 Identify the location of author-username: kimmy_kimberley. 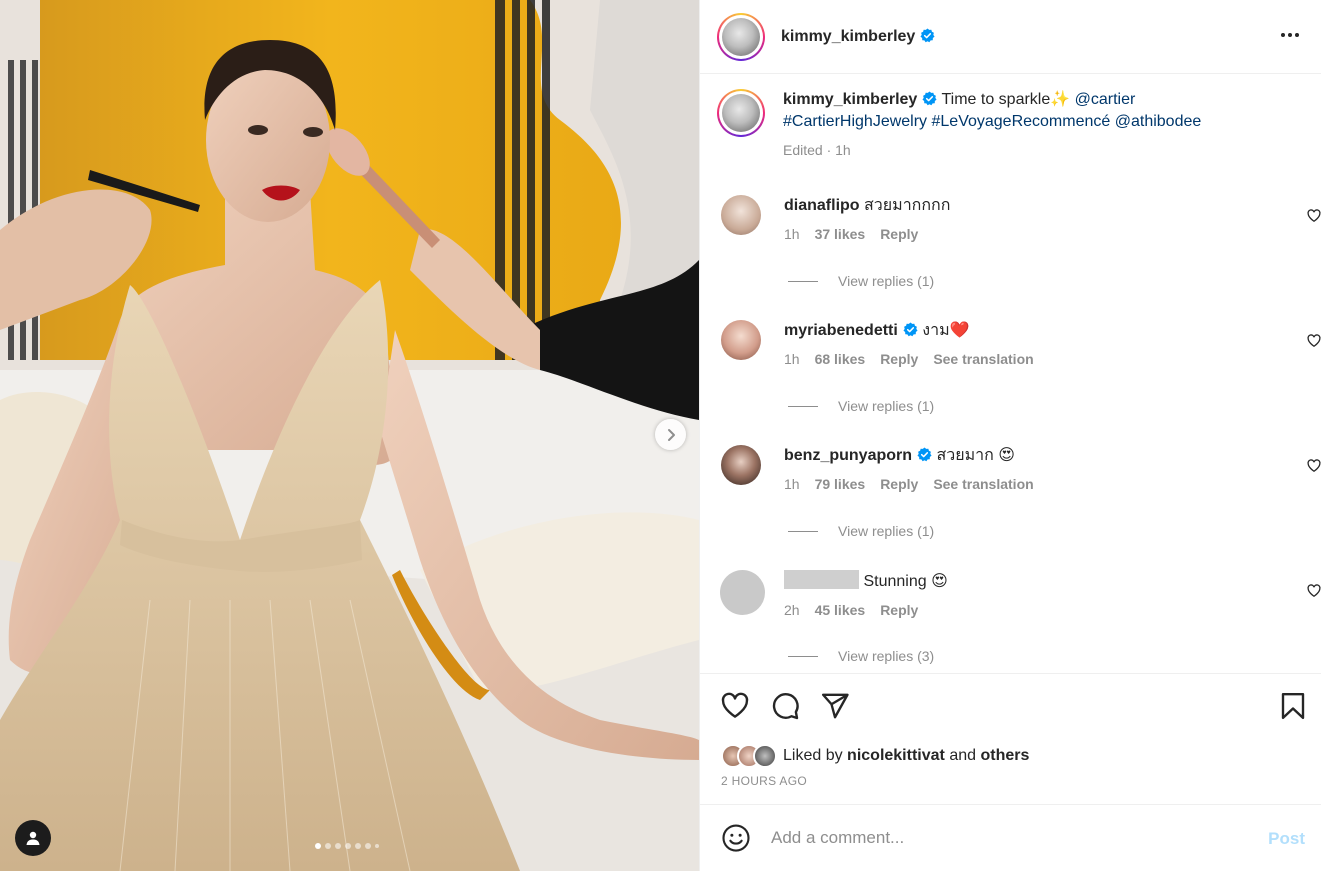
(858, 37).